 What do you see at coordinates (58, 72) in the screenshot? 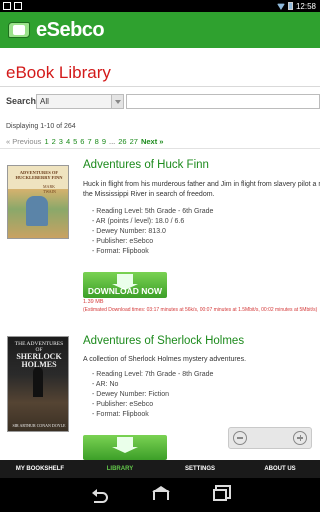
I see `page-title: eBook Library` at bounding box center [58, 72].